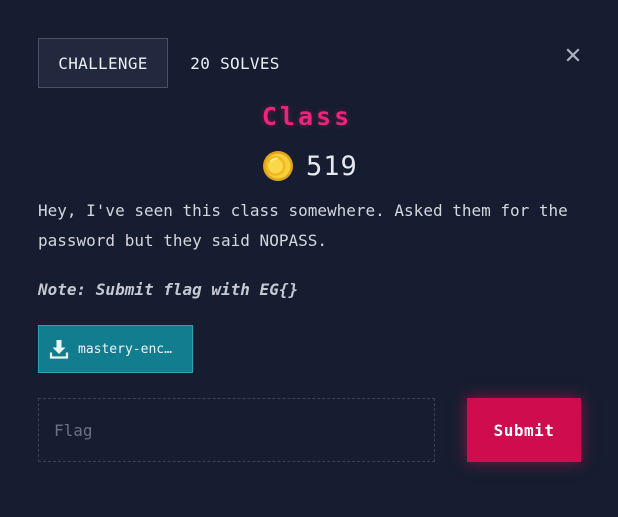  I want to click on tab-challenge-label: CHALLENGE, so click(103, 63).